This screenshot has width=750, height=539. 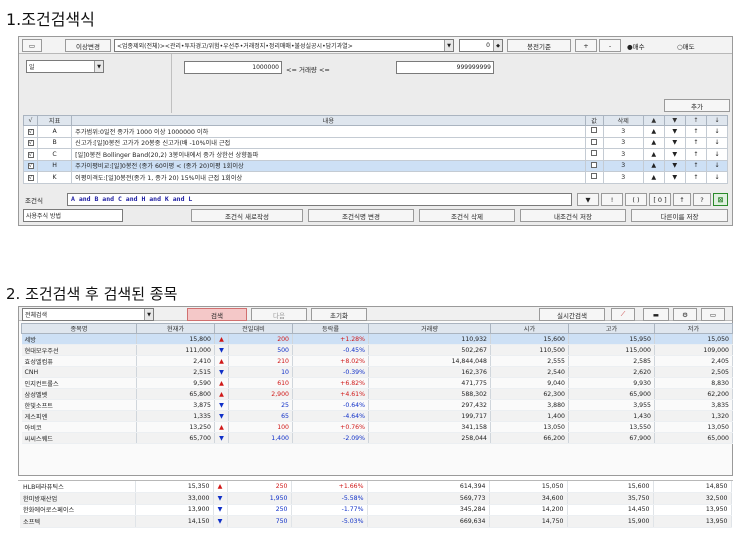 What do you see at coordinates (319, 199) in the screenshot?
I see `logic-expression-input: A and B and C and H and K and L` at bounding box center [319, 199].